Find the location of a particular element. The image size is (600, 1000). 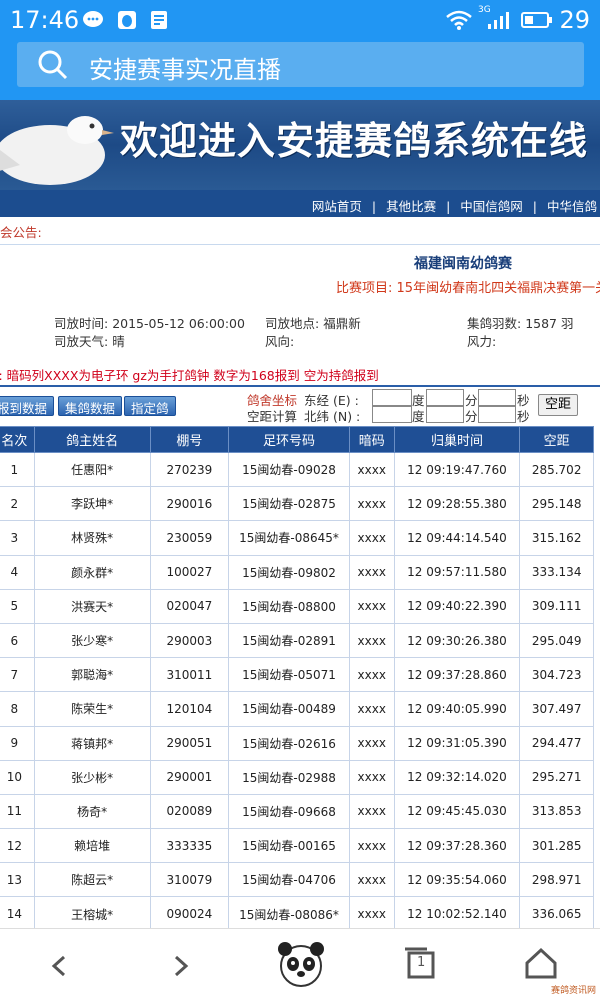

browser-bottom-bar: 1 赛鸽资讯网 is located at coordinates (300, 964).